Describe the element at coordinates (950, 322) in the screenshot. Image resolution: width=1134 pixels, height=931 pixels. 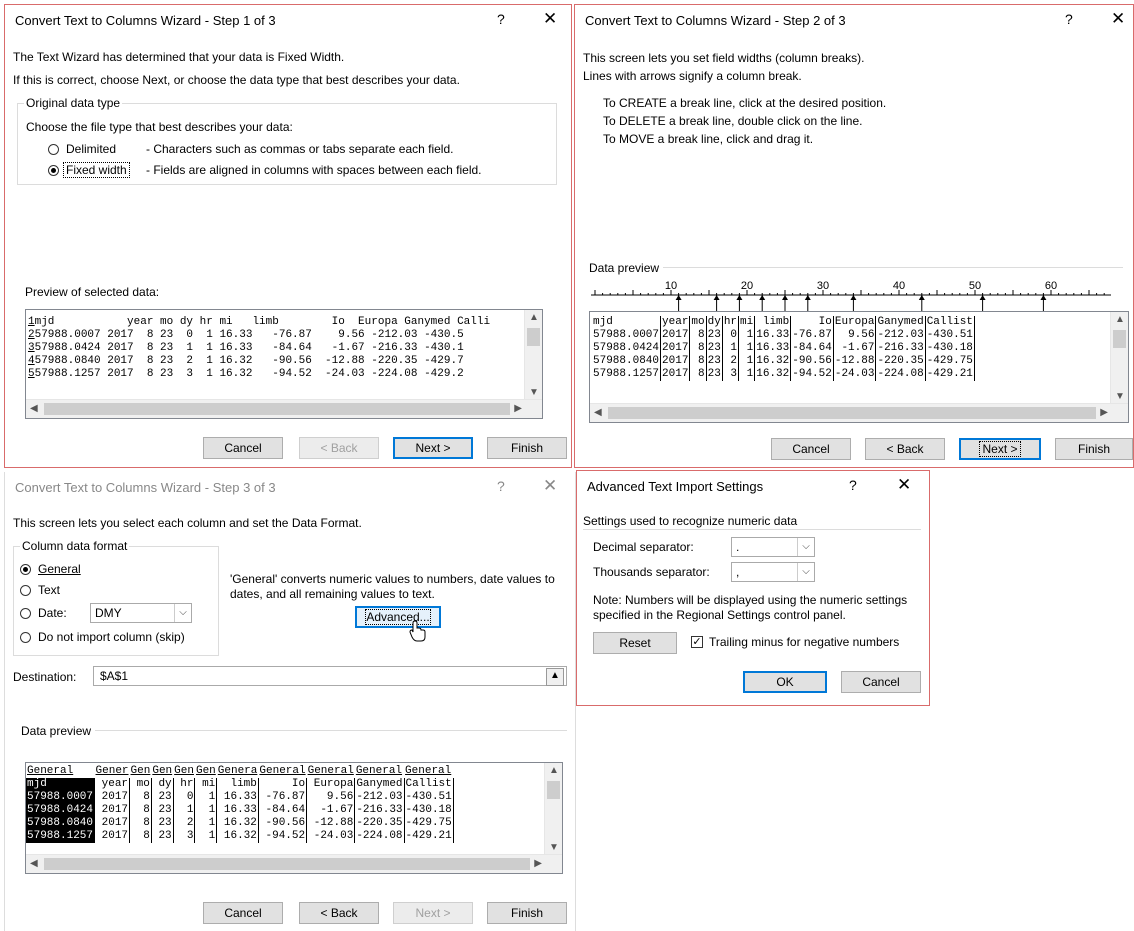
I see `cell: Callist` at that location.